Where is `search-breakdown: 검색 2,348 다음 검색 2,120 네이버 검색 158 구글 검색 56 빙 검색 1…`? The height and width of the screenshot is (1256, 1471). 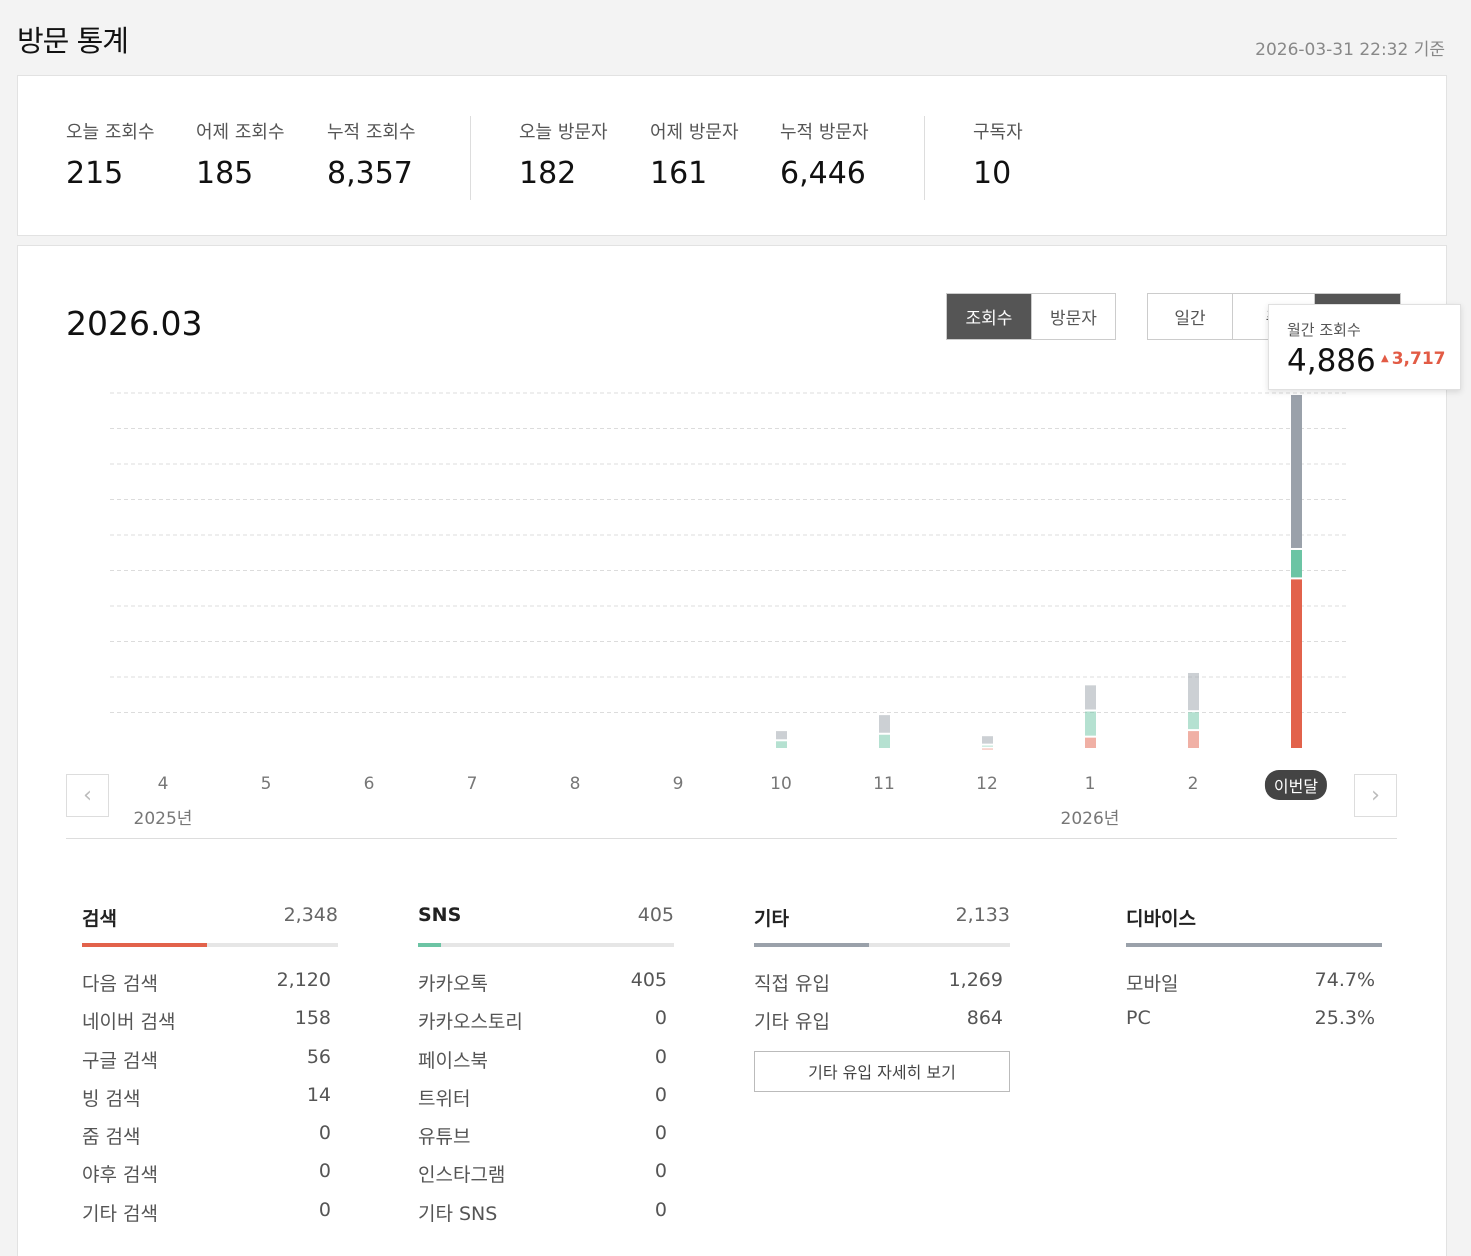
search-breakdown: 검색 2,348 다음 검색 2,120 네이버 검색 158 구글 검색 56 빙 검색 1… is located at coordinates (210, 1070).